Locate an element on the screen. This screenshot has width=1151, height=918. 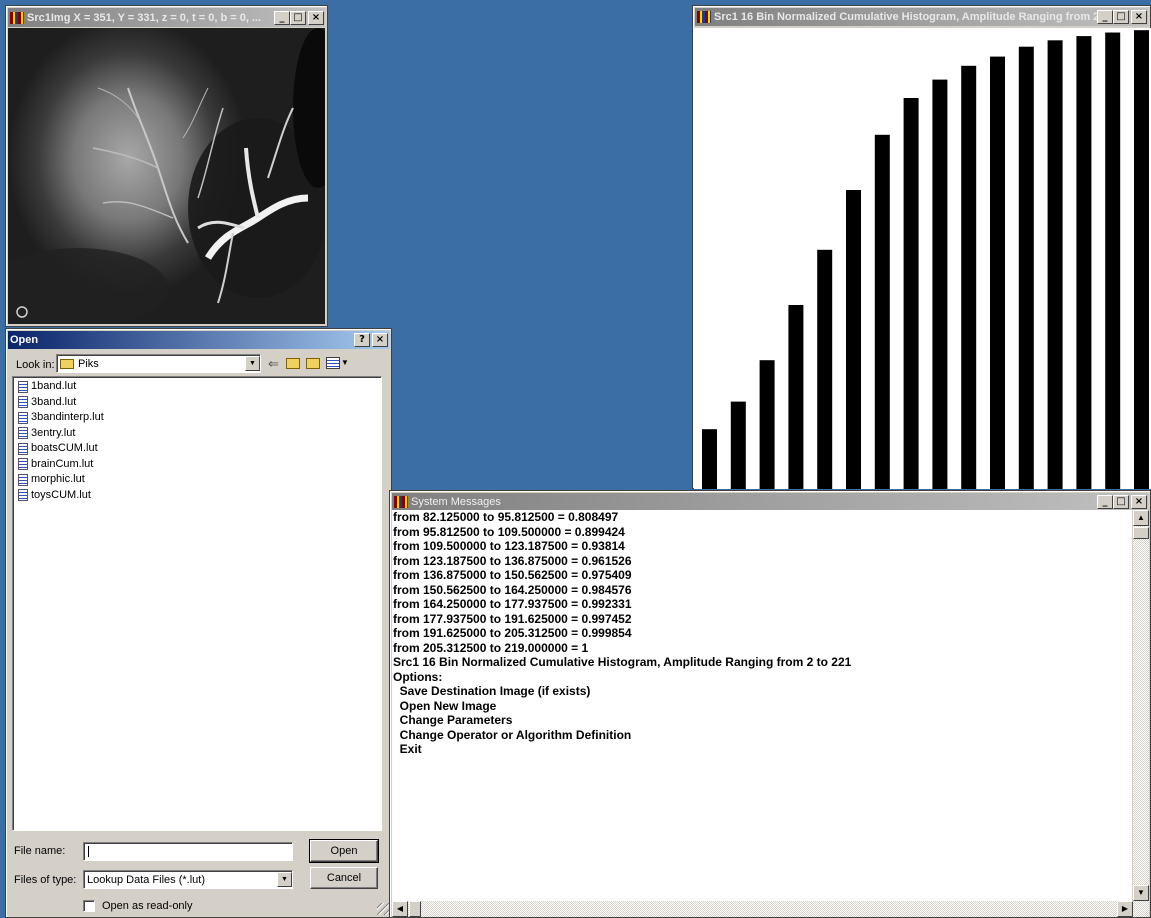
file-list-item-label: 3bandinterp.lut is located at coordinates (67, 417).